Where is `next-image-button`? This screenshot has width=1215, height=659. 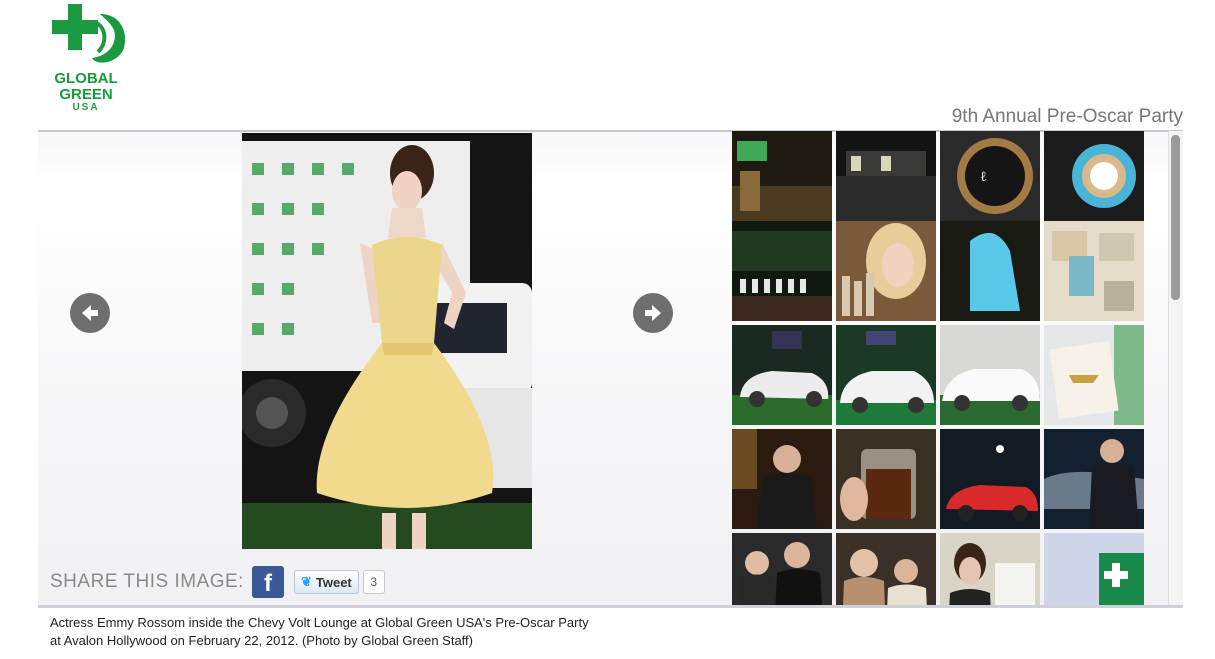 next-image-button is located at coordinates (653, 313).